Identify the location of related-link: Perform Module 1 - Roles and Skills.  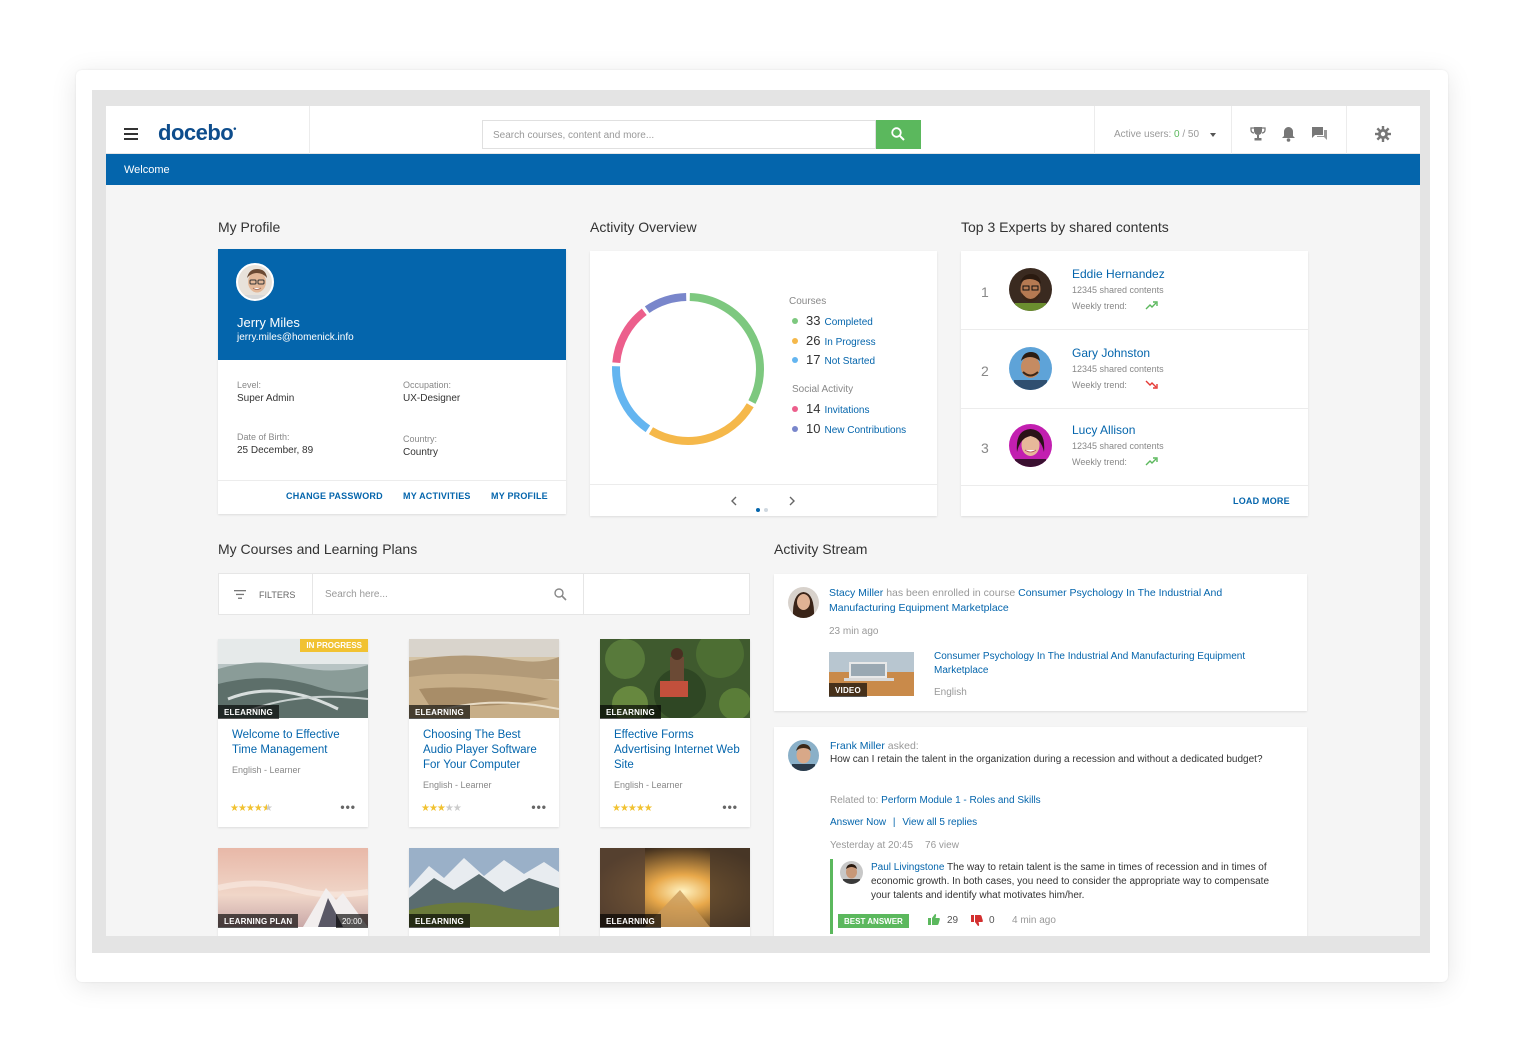
(961, 800).